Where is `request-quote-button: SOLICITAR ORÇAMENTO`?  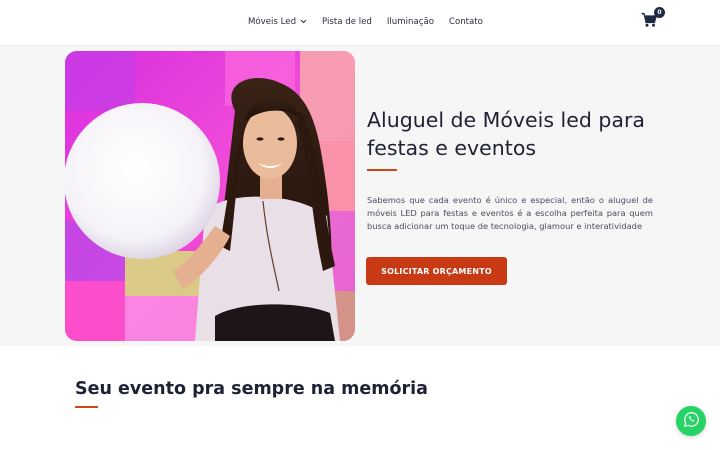 request-quote-button: SOLICITAR ORÇAMENTO is located at coordinates (436, 271).